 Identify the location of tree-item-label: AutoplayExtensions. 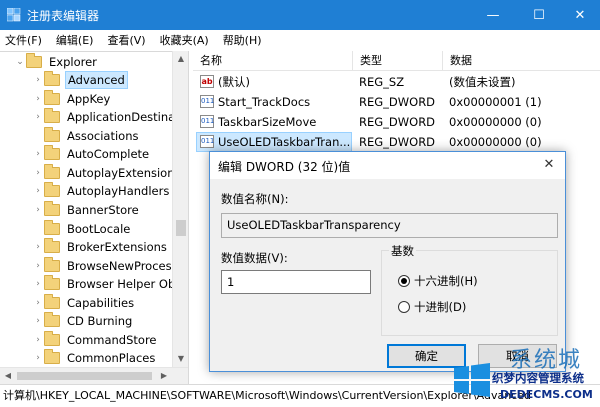
(124, 173).